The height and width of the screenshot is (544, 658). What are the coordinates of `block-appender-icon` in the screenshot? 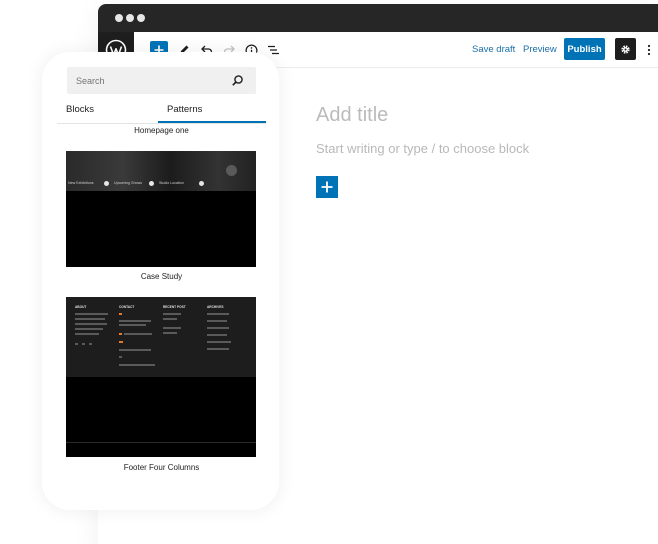 It's located at (327, 187).